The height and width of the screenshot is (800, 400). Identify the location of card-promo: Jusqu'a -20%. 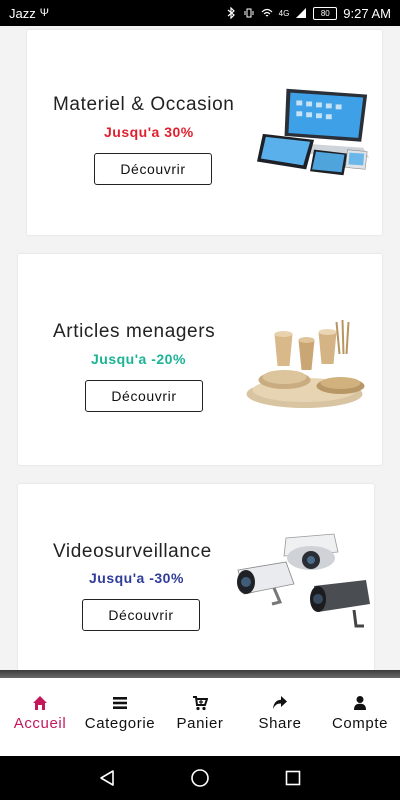
(138, 359).